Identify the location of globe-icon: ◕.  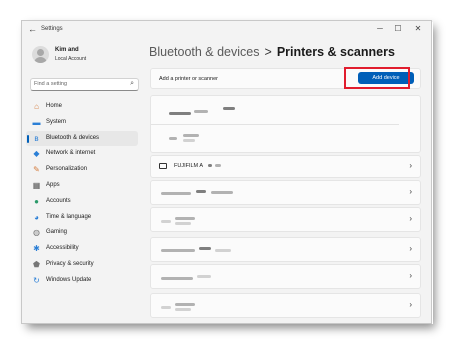
(36, 217).